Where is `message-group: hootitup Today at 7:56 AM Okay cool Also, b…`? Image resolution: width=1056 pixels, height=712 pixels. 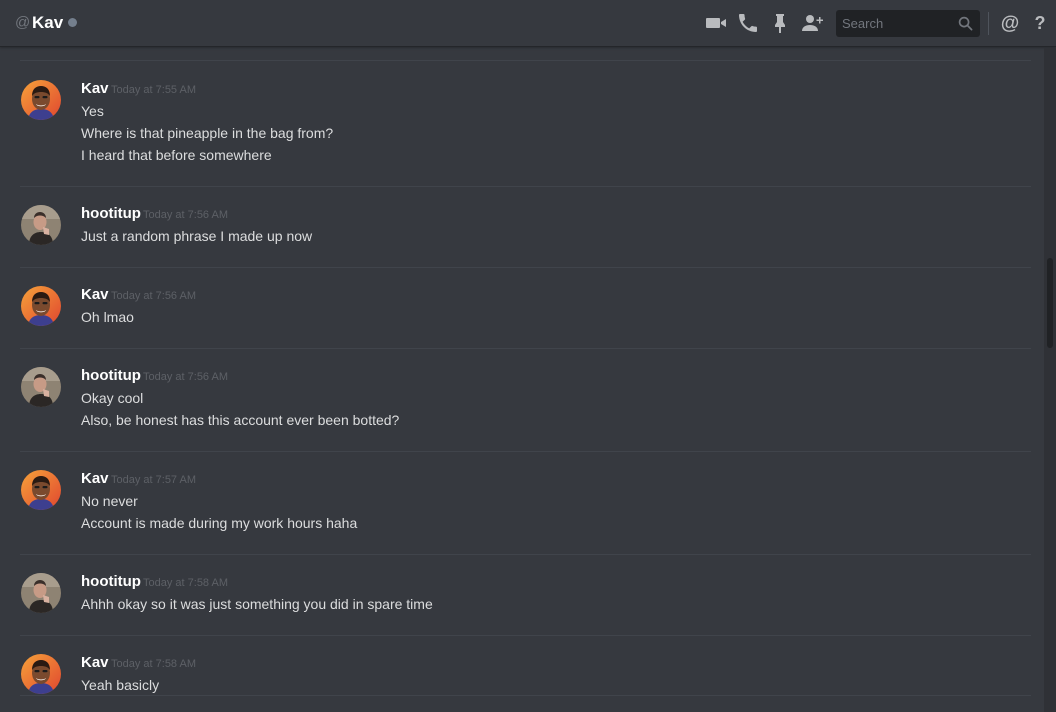
message-group: hootitup Today at 7:56 AM Okay cool Also, b… is located at coordinates (522, 401).